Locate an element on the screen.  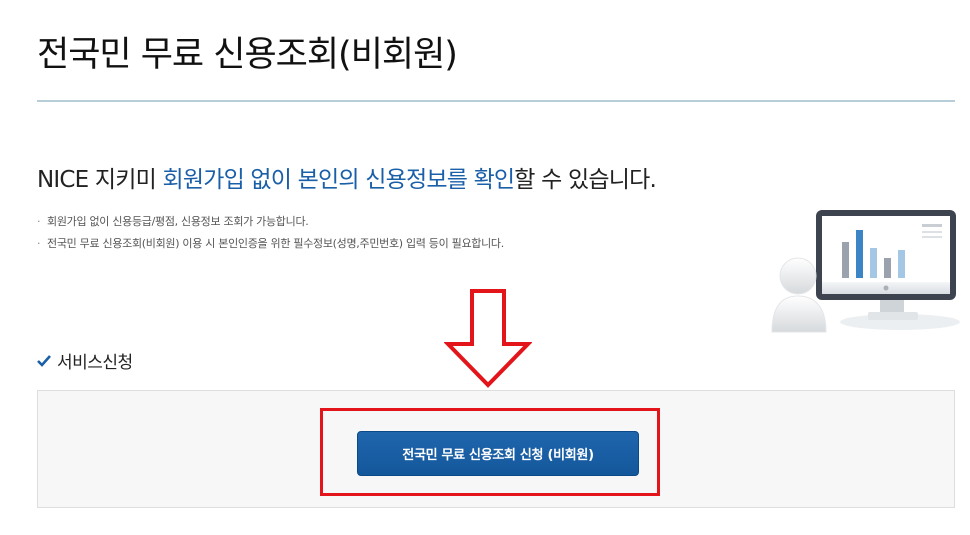
note-item: · 회원가입 없이 신용등급/평점, 신용정보 조회가 가능합니다. is located at coordinates (270, 225).